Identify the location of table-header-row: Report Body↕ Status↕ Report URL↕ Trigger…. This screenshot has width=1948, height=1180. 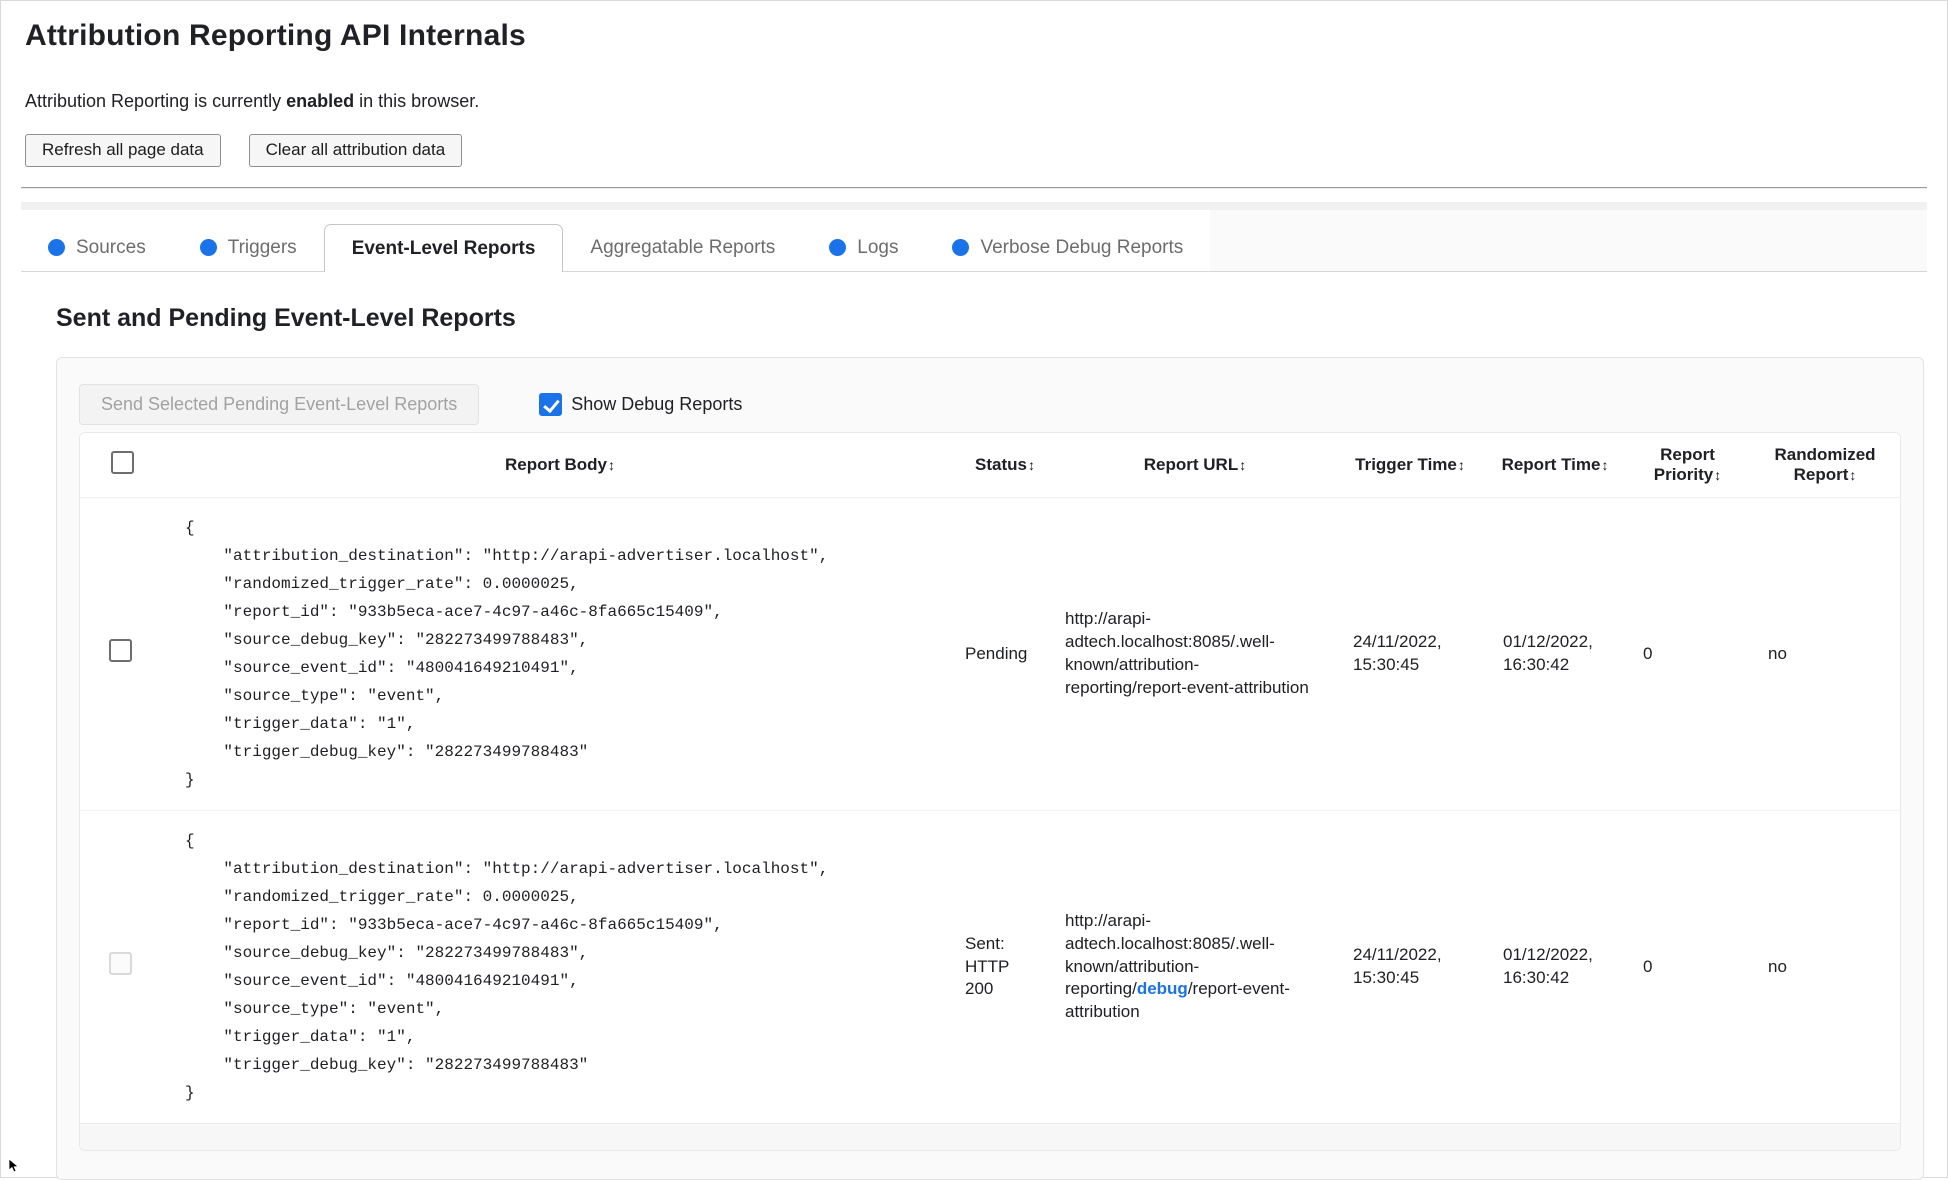
(990, 465).